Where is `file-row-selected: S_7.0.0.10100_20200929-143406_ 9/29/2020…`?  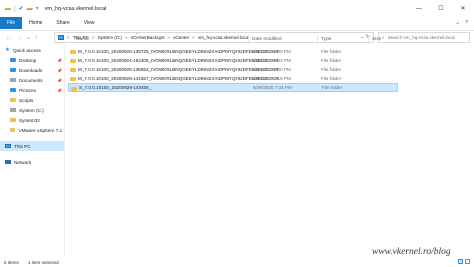
file-row-selected: S_7.0.0.10100_20200929-143406_ 9/29/2020… is located at coordinates (233, 87).